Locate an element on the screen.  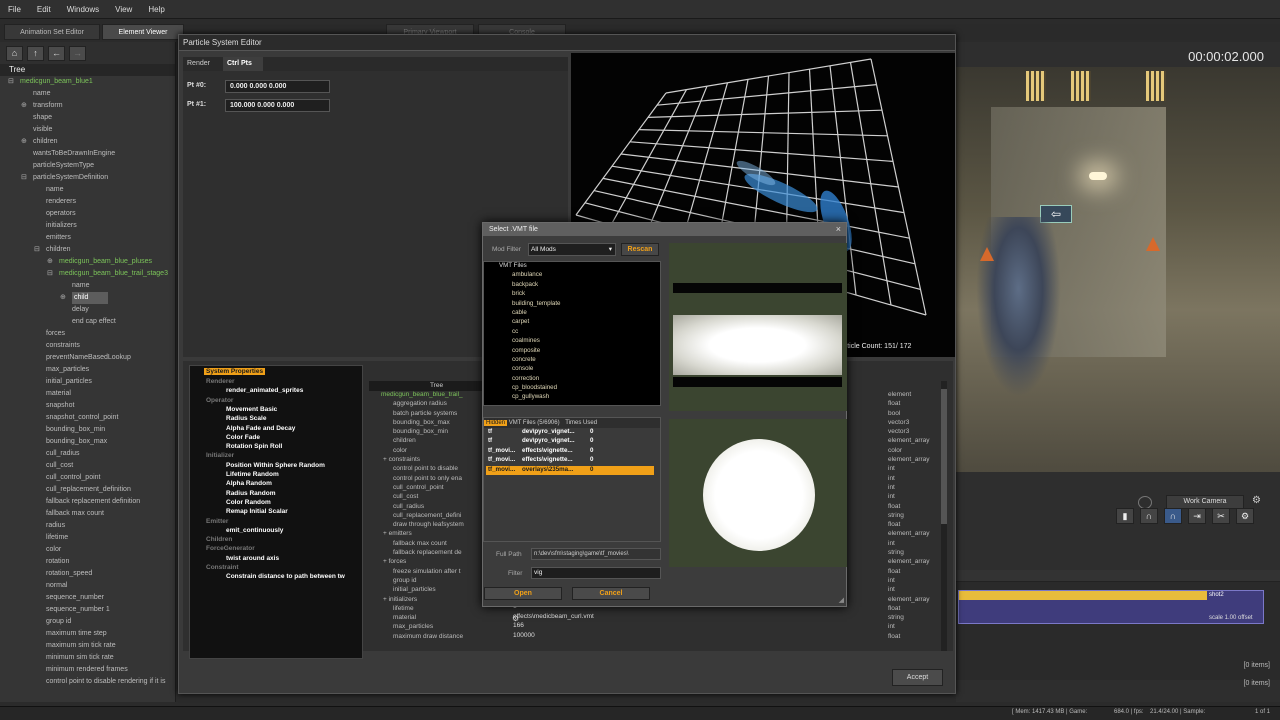
attribute-row: lifetime is located at coordinates (428, 609).